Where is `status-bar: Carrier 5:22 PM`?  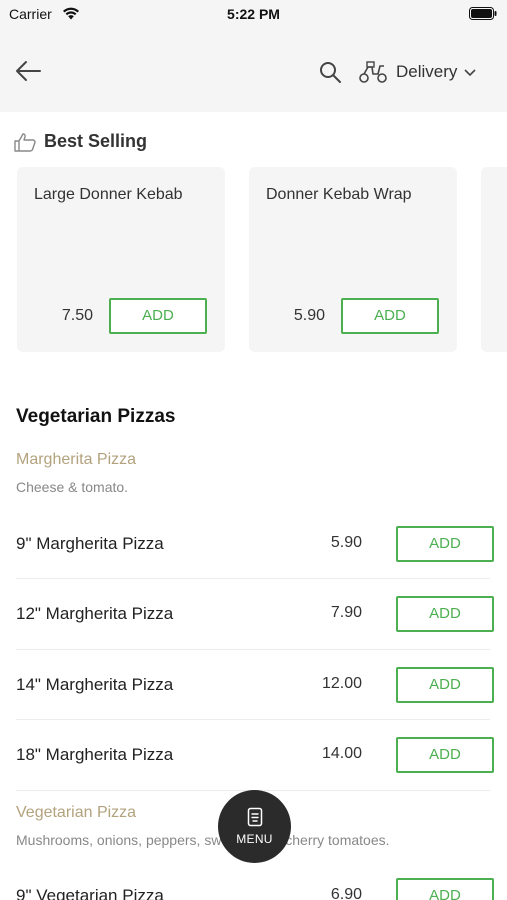
status-bar: Carrier 5:22 PM is located at coordinates (253, 15).